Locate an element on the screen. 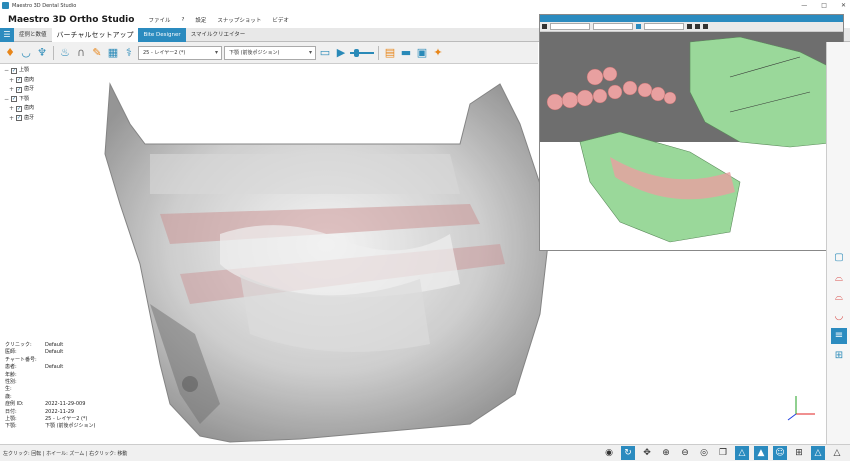 The height and width of the screenshot is (461, 850). view-side-icon: ▲ is located at coordinates (761, 453).